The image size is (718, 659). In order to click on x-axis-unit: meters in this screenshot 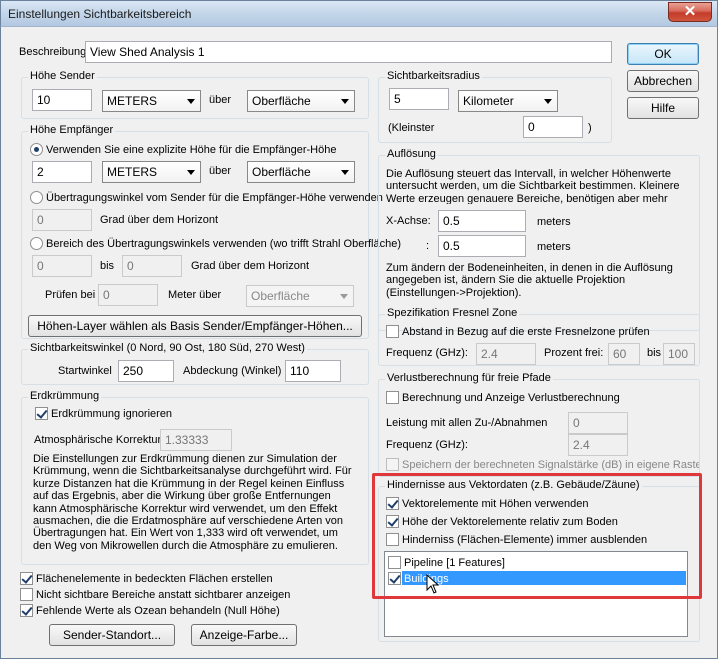, I will do `click(554, 222)`.